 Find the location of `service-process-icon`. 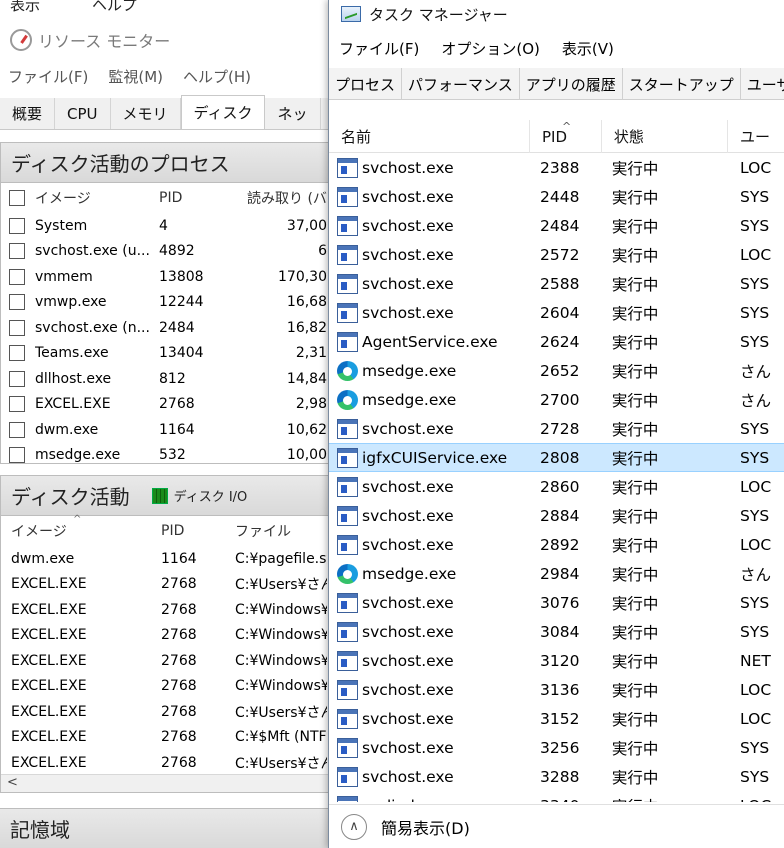

service-process-icon is located at coordinates (347, 341).